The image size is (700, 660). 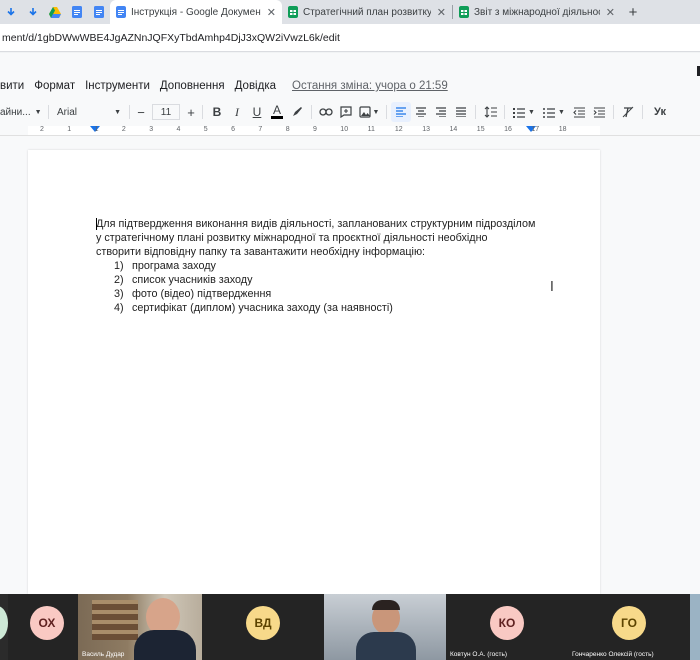 I want to click on clear-formatting-button, so click(x=628, y=112).